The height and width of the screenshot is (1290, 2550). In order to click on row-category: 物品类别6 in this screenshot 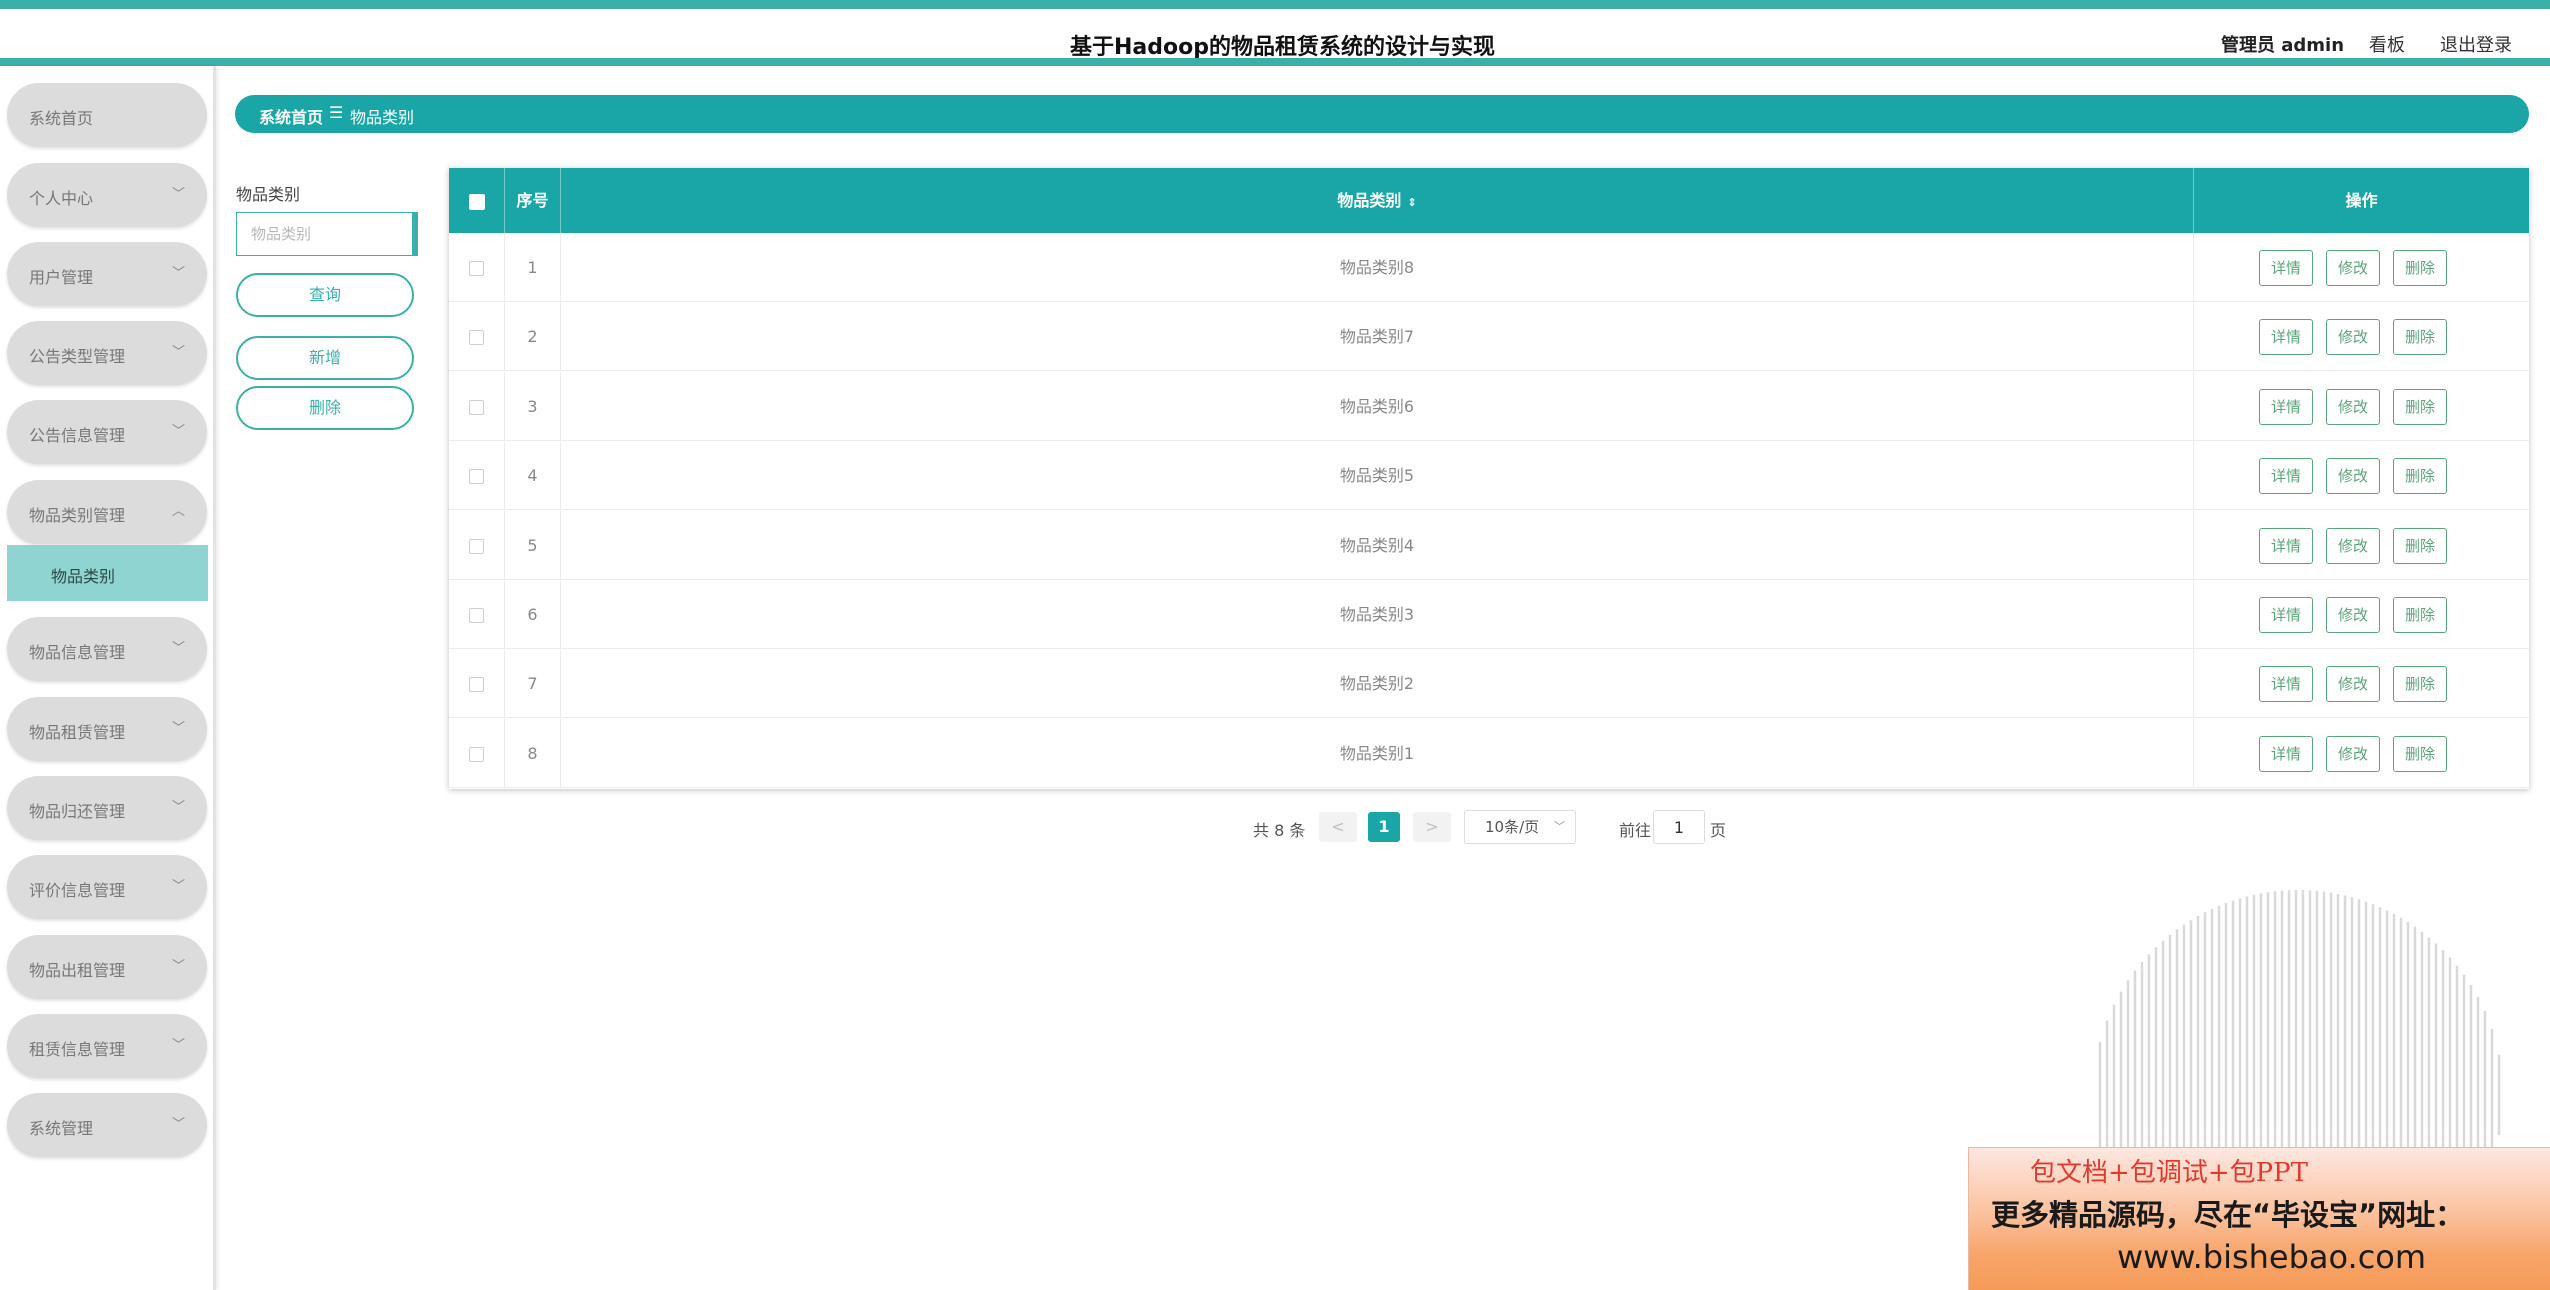, I will do `click(1377, 406)`.